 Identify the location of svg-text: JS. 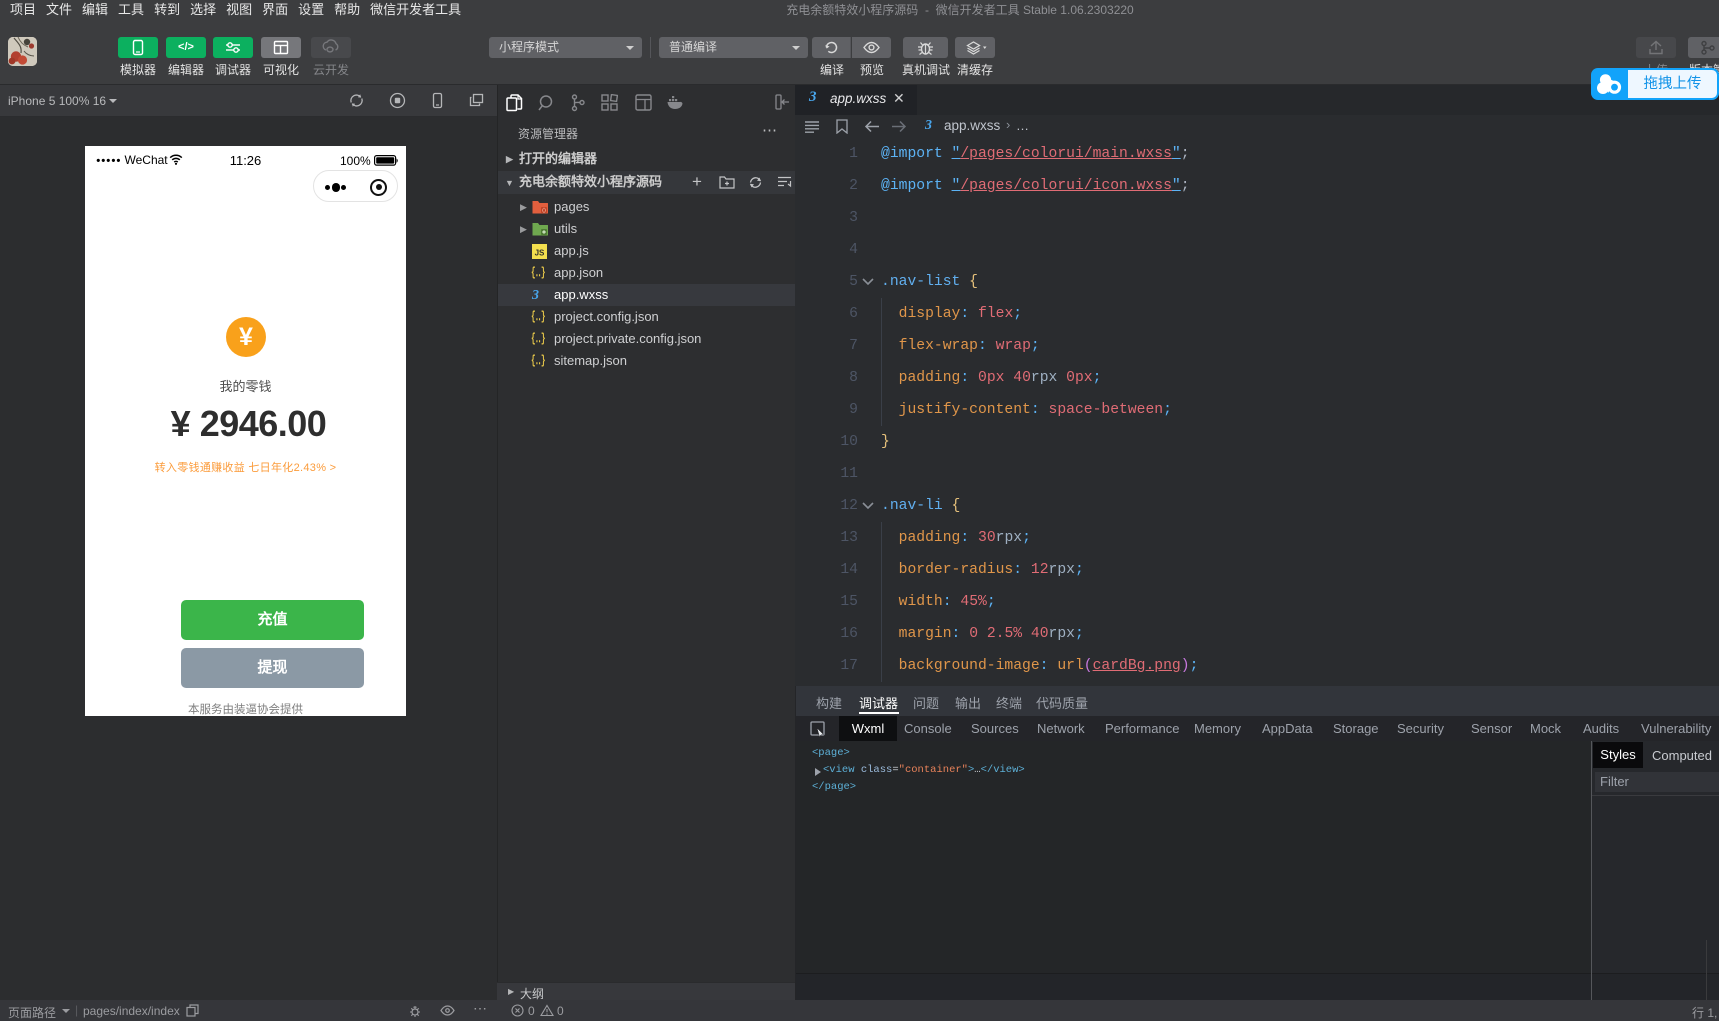
(540, 253).